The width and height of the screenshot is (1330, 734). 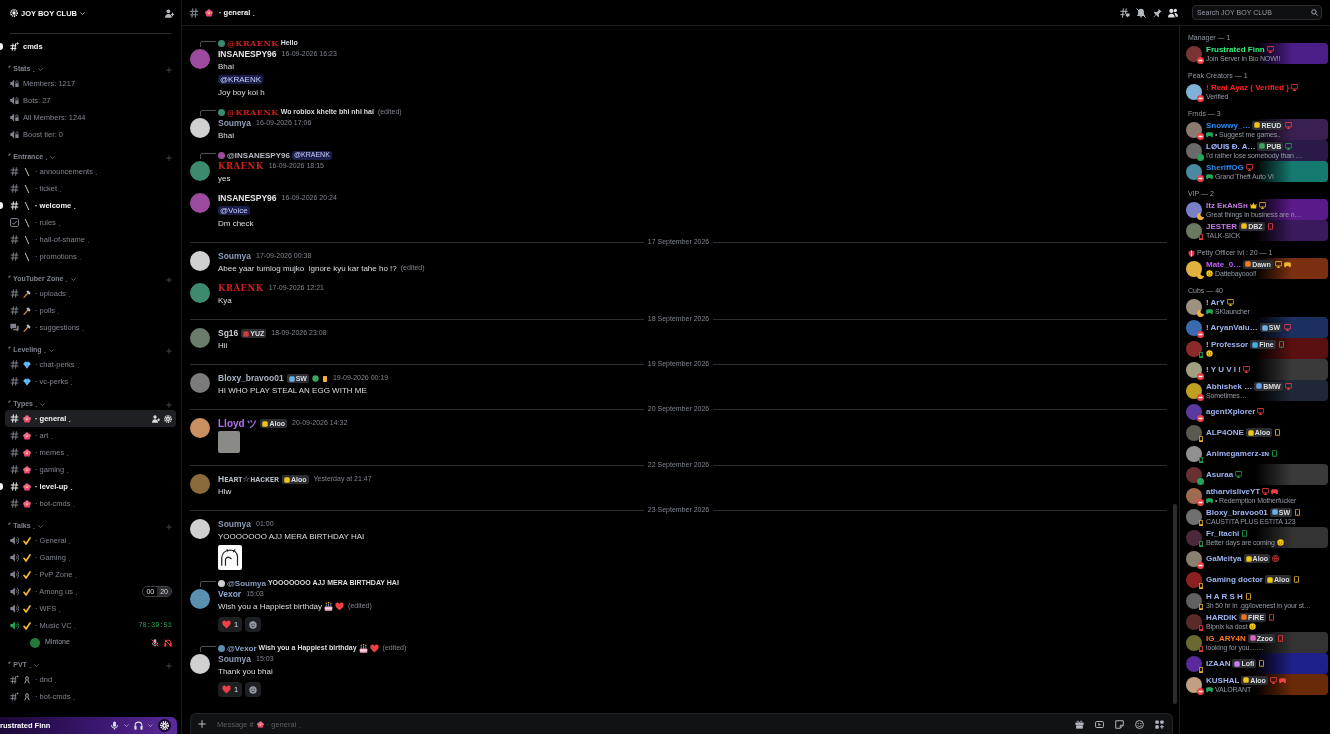 What do you see at coordinates (1255, 453) in the screenshot?
I see `member-item: Animegamerz-ɪɴ` at bounding box center [1255, 453].